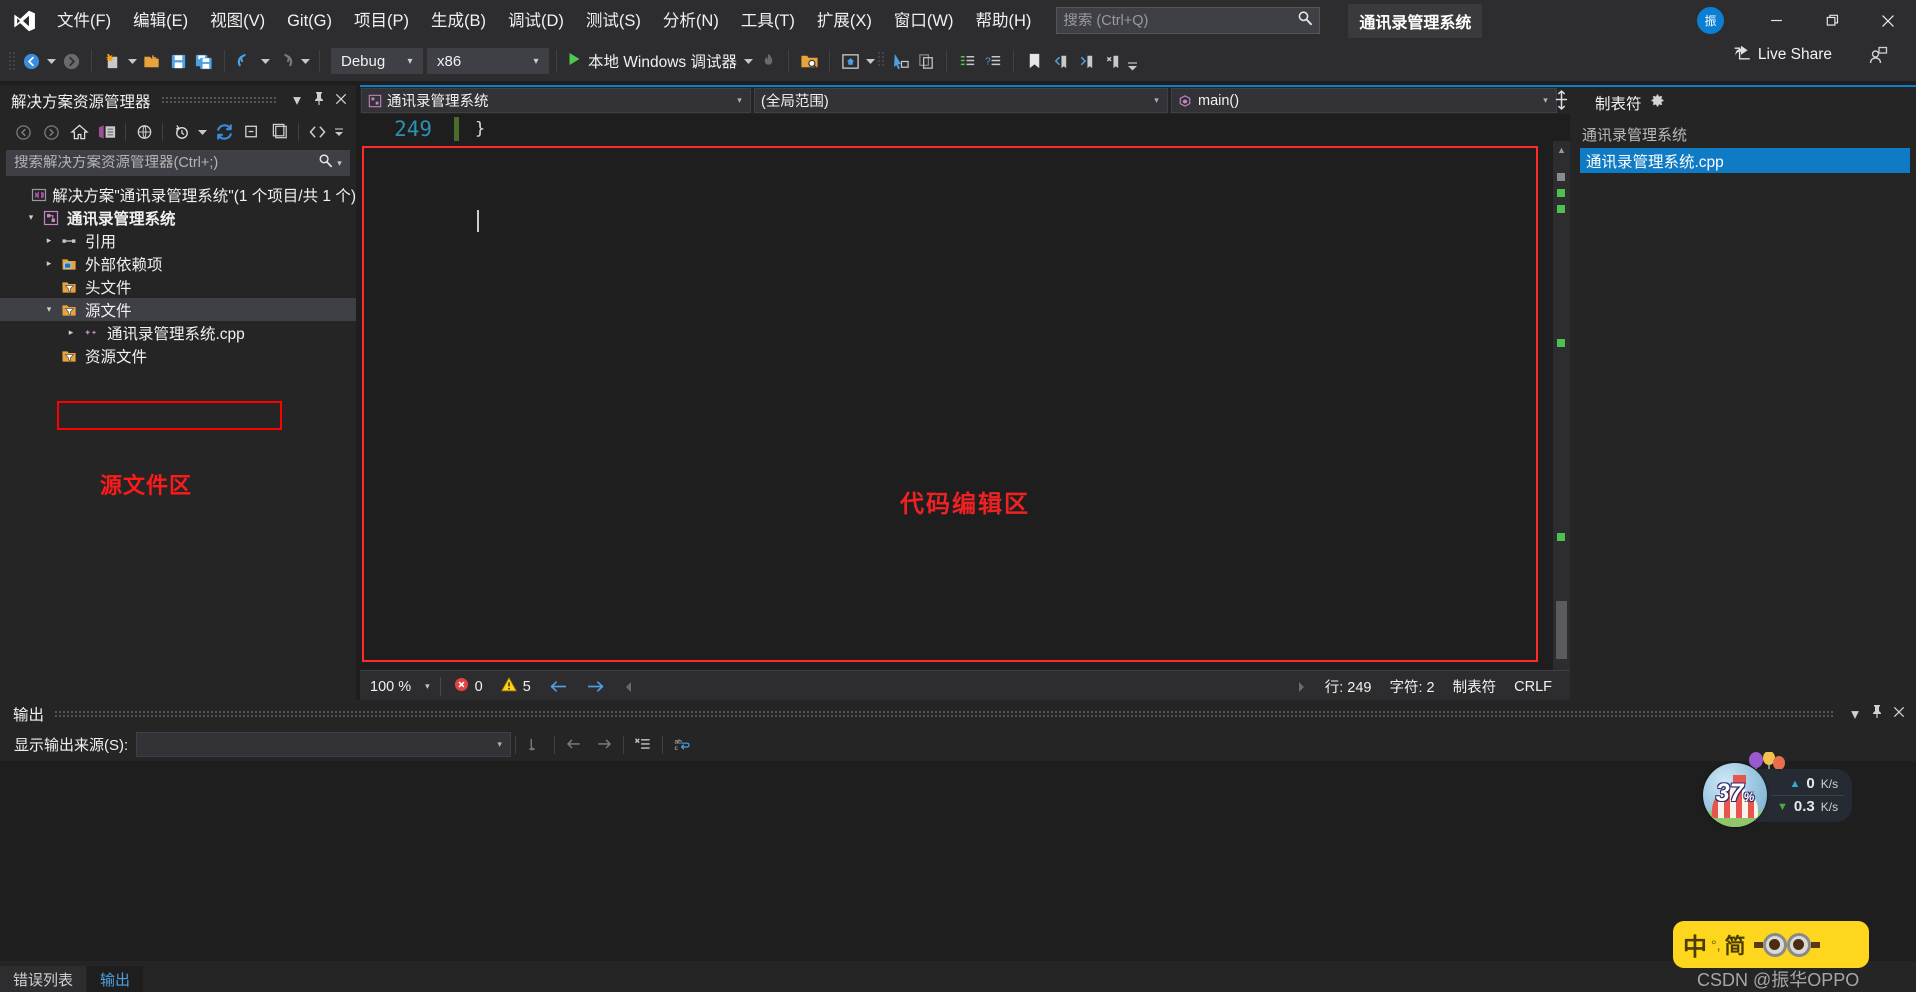  Describe the element at coordinates (252, 132) in the screenshot. I see `collapse-all-icon` at that location.